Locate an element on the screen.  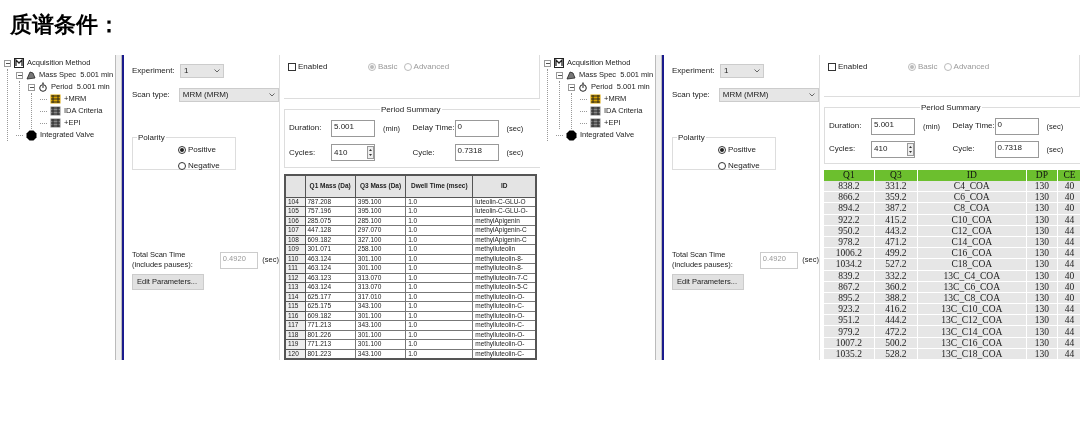
group-title: Period Summary is located at coordinates (951, 108).